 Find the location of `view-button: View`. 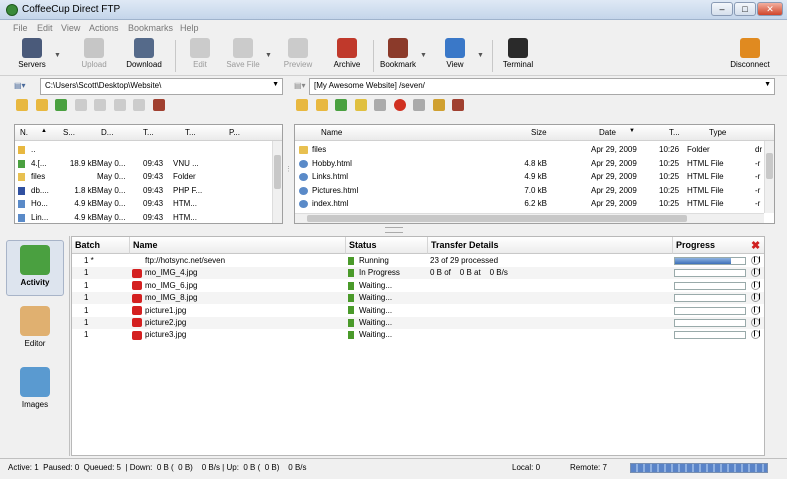

view-button: View is located at coordinates (455, 56).